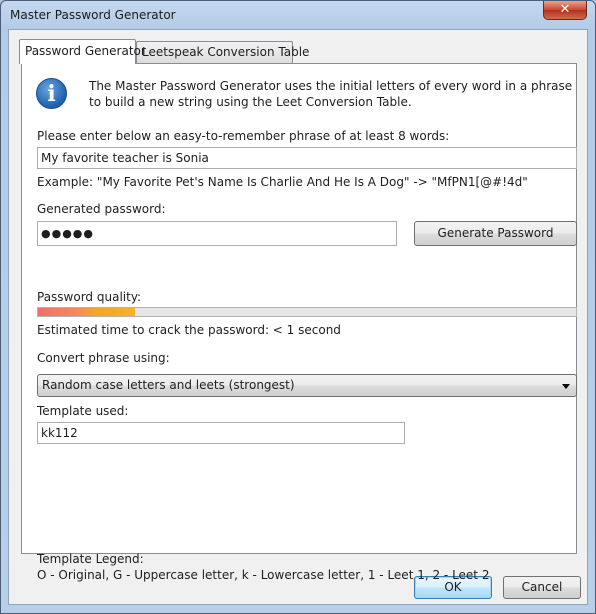 The image size is (596, 614). Describe the element at coordinates (103, 358) in the screenshot. I see `convert-phrase-label: Convert phrase using:` at that location.